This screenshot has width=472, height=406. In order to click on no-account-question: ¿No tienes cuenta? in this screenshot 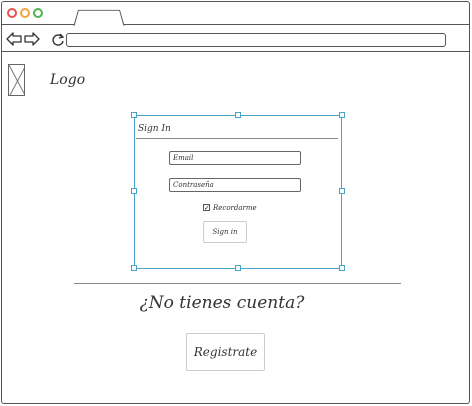, I will do `click(222, 303)`.